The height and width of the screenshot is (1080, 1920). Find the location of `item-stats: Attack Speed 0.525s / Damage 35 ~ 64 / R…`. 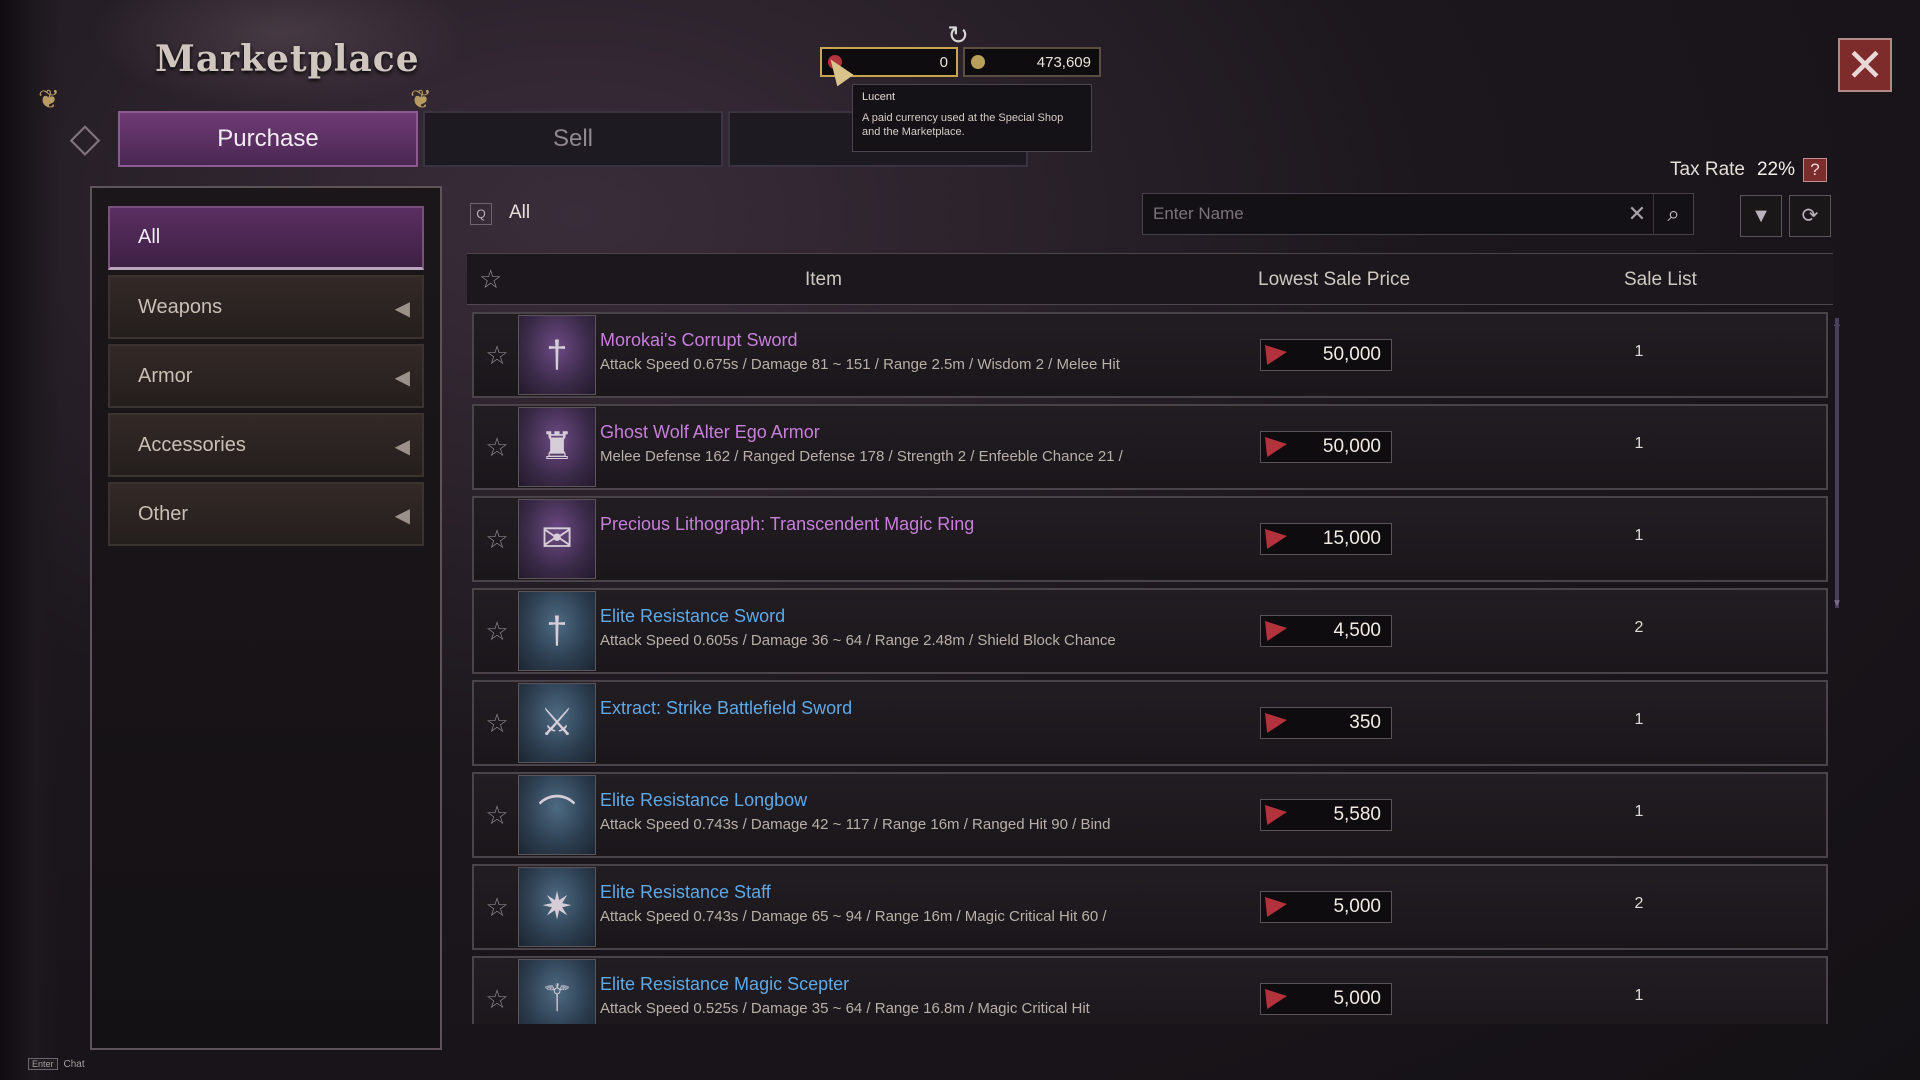

item-stats: Attack Speed 0.525s / Damage 35 ~ 64 / R… is located at coordinates (845, 1008).